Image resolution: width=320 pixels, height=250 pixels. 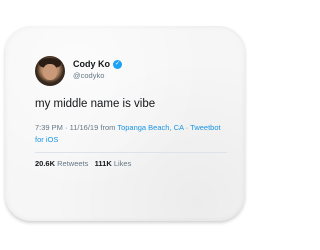 I want to click on tweet-time: 7:39 PM, so click(x=49, y=127).